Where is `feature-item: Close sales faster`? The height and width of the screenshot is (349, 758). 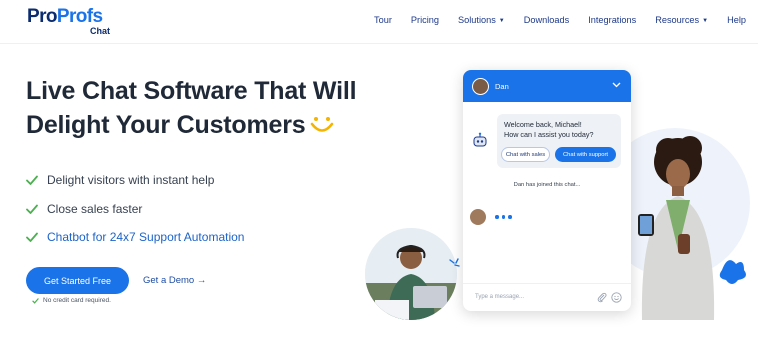
feature-item: Close sales faster is located at coordinates (135, 209).